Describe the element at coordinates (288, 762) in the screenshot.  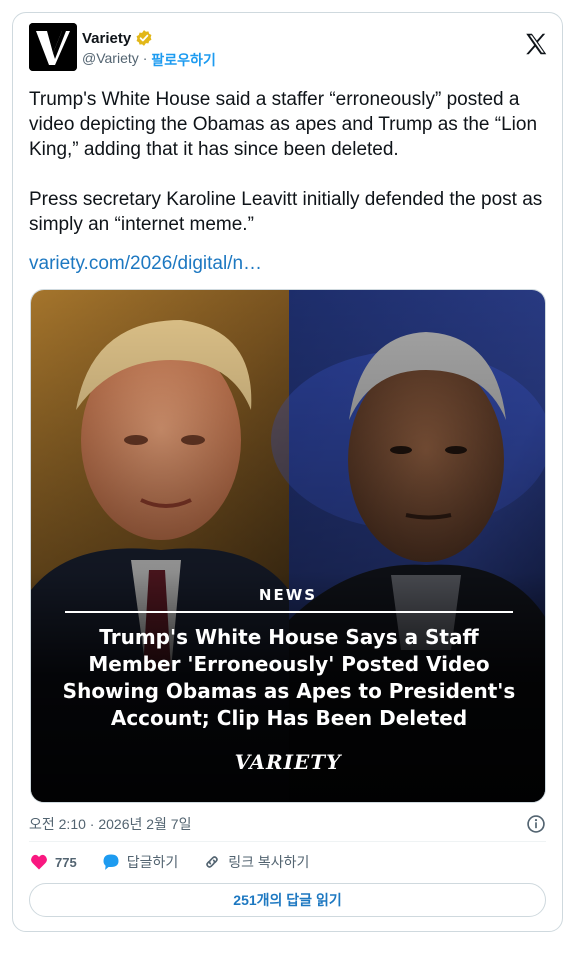
I see `brand-wordmark: VARIETY` at that location.